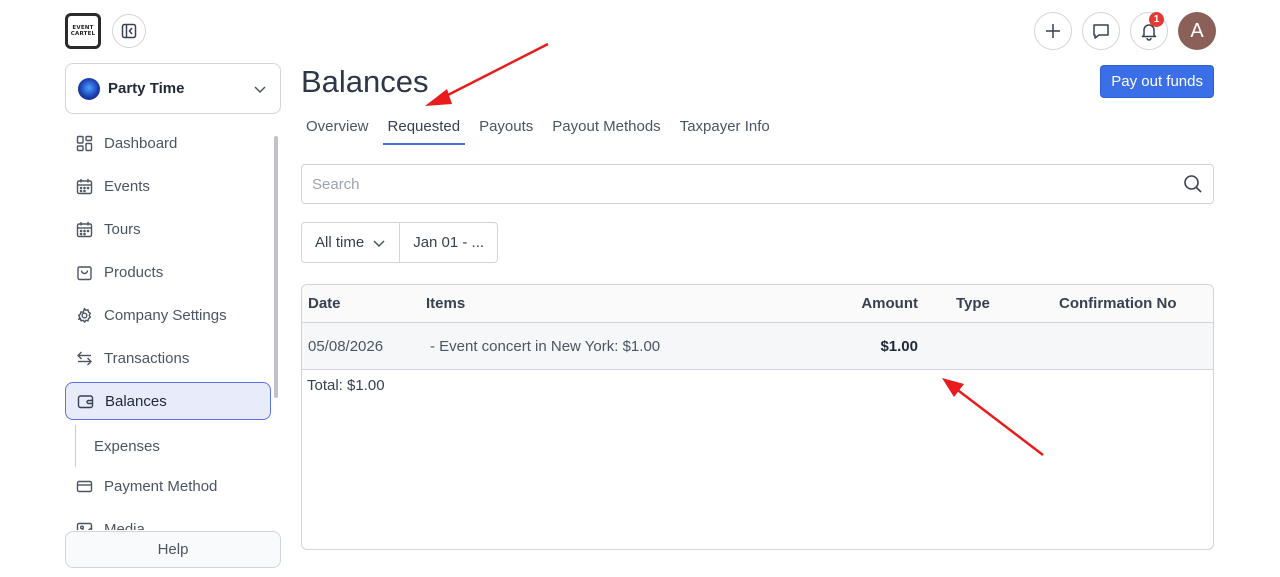 This screenshot has width=1280, height=577. What do you see at coordinates (84, 315) in the screenshot?
I see `gear-icon` at bounding box center [84, 315].